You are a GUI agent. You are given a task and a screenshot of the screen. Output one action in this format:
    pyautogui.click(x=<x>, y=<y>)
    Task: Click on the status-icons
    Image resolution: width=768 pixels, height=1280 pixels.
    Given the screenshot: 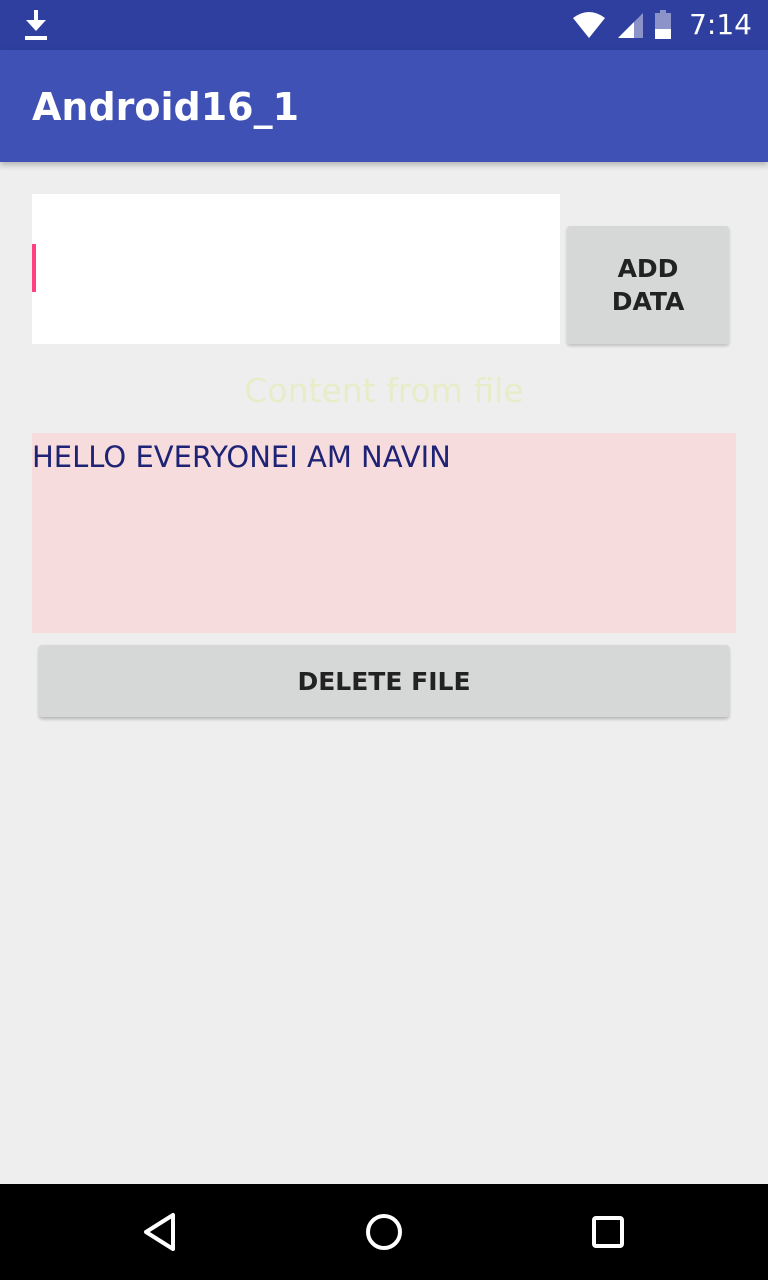 What is the action you would take?
    pyautogui.click(x=622, y=25)
    